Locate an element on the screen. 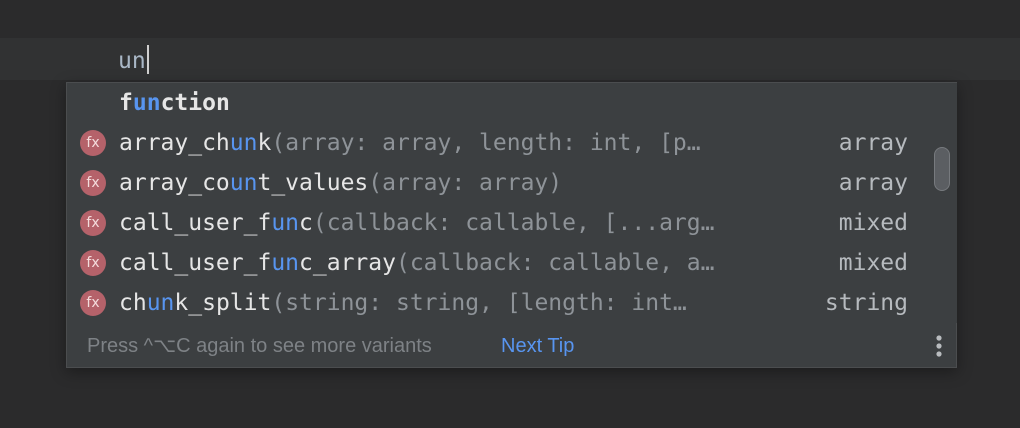  completion-name-suffix: ction is located at coordinates (195, 103).